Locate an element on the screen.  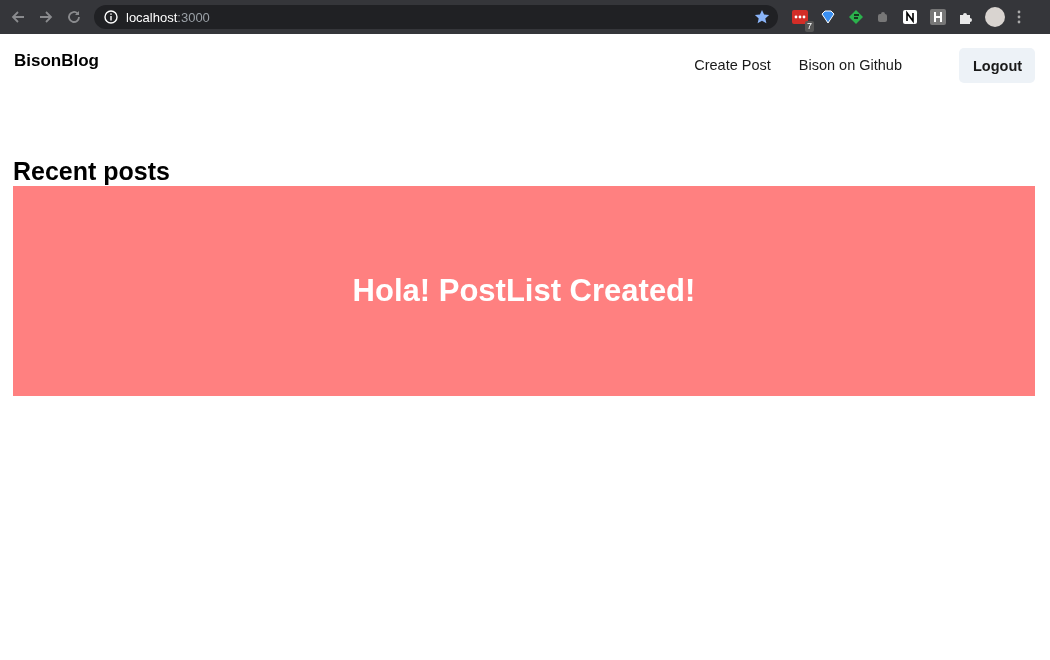
logout-button: Logout is located at coordinates (997, 65).